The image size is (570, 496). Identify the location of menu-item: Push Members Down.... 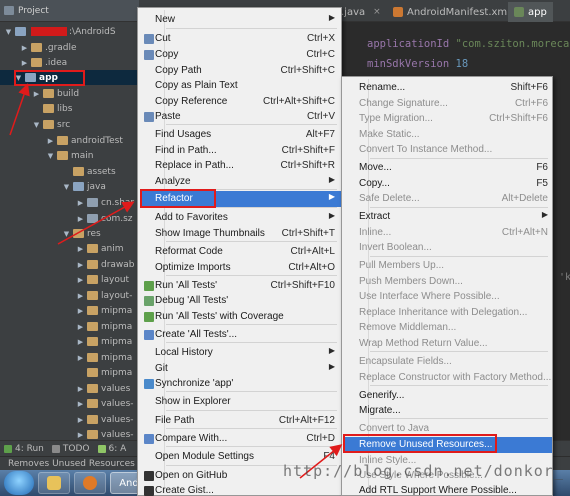
(448, 282).